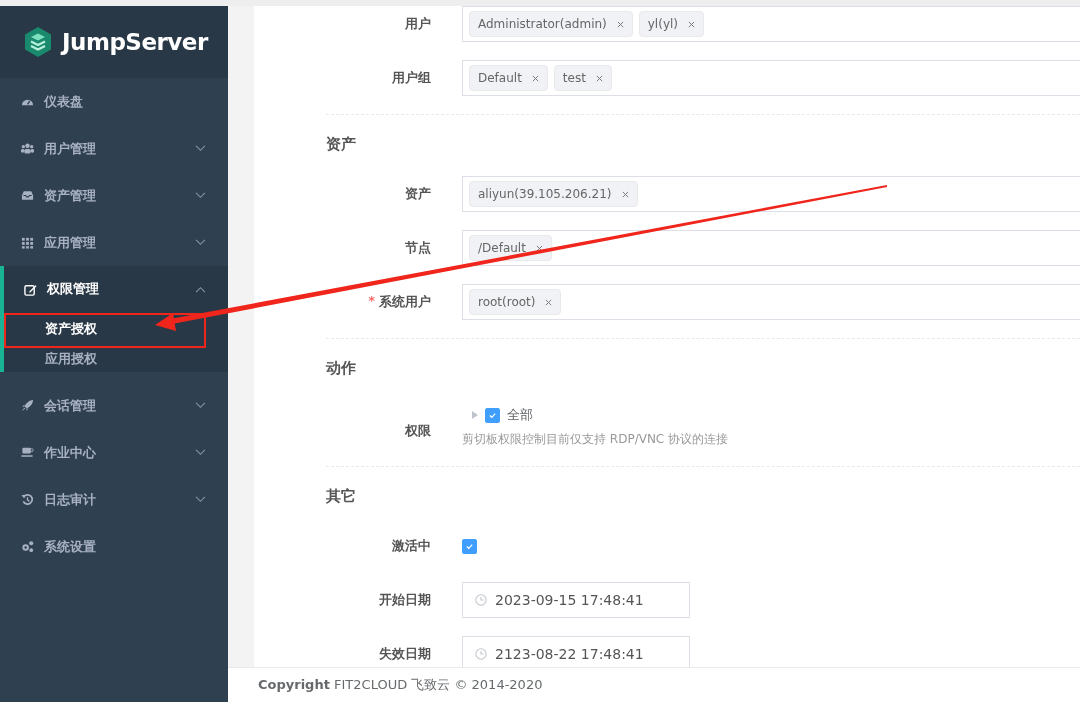 Image resolution: width=1080 pixels, height=702 pixels. I want to click on nav-item: 应用管理, so click(116, 242).